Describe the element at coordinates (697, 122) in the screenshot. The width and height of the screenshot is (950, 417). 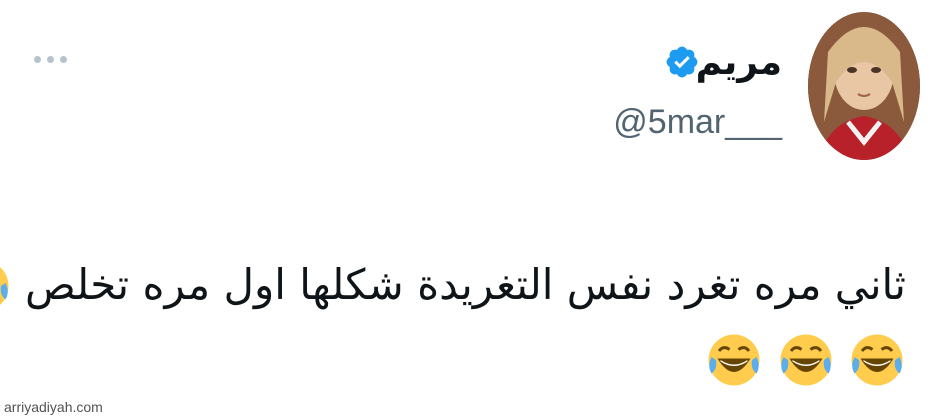
I see `user-handle: @5mar___` at that location.